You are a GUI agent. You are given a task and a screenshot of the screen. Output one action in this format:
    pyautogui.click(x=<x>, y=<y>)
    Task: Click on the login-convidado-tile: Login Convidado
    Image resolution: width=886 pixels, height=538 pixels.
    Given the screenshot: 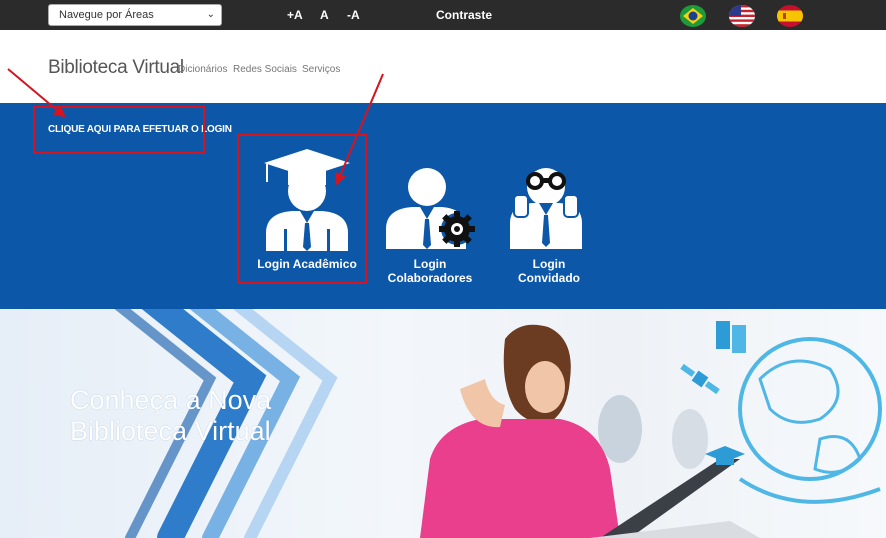 What is the action you would take?
    pyautogui.click(x=549, y=227)
    